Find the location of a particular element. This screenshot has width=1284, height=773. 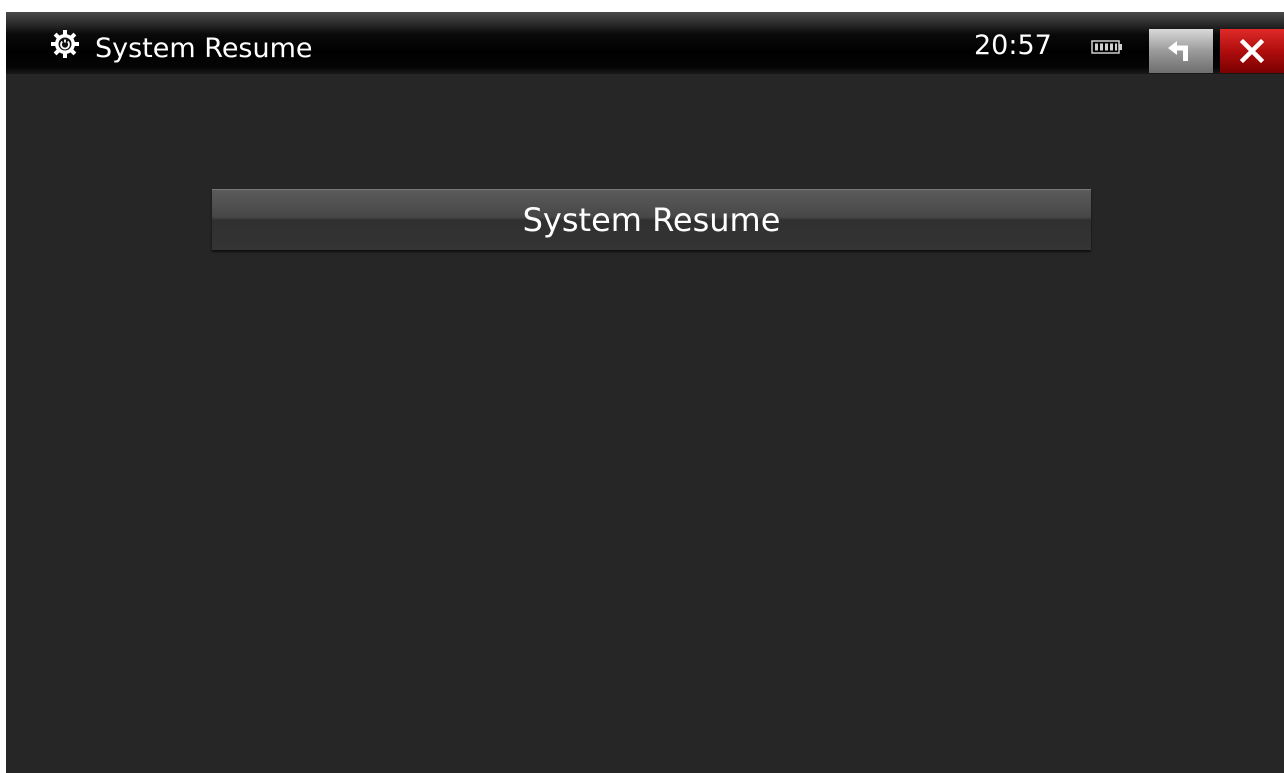

battery-icon is located at coordinates (1106, 47).